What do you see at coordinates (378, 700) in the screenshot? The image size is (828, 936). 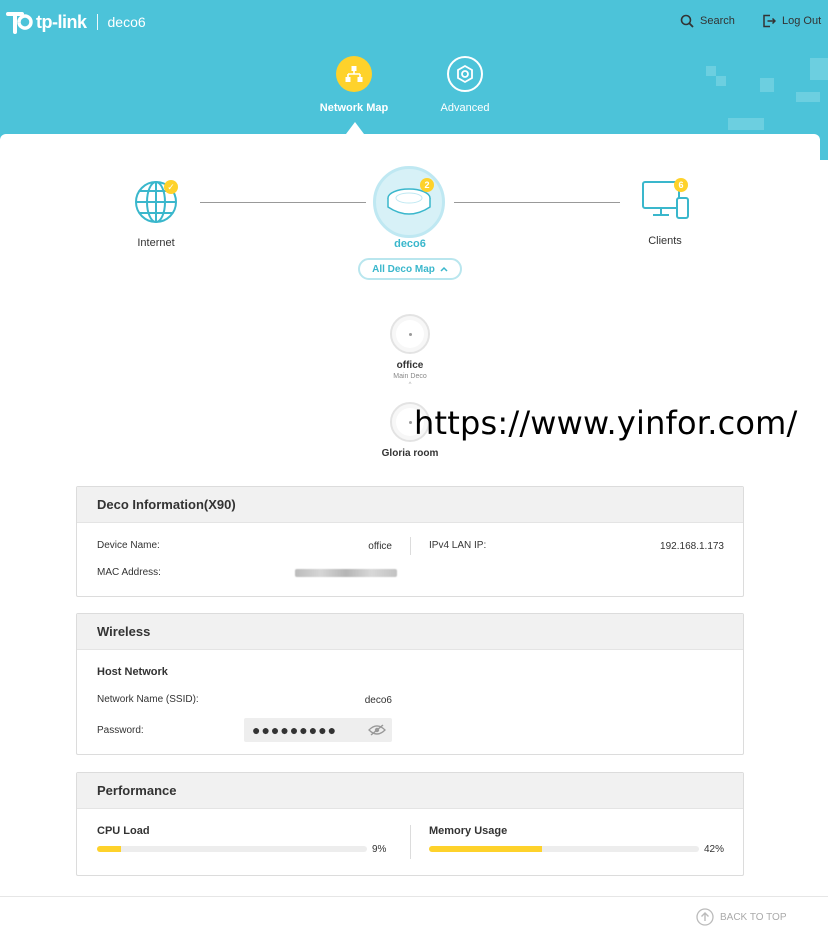 I see `ssid-value: deco6` at bounding box center [378, 700].